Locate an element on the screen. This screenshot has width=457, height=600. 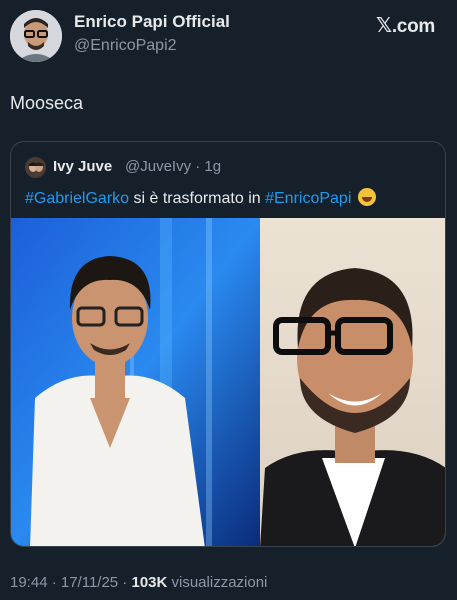
quoted-author-avatar is located at coordinates (35, 167).